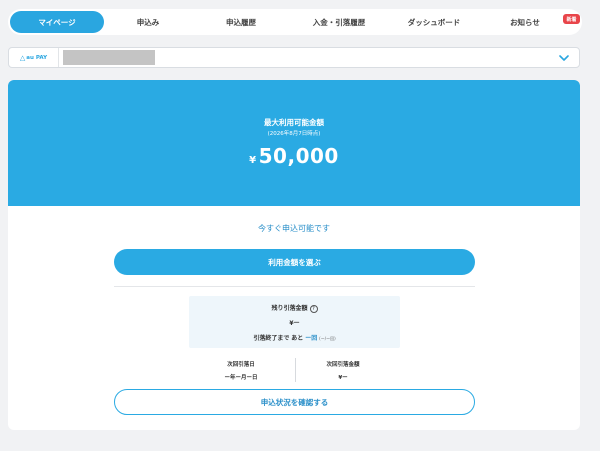 The image size is (600, 451). Describe the element at coordinates (22, 57) in the screenshot. I see `triangle-logo-icon: △` at that location.